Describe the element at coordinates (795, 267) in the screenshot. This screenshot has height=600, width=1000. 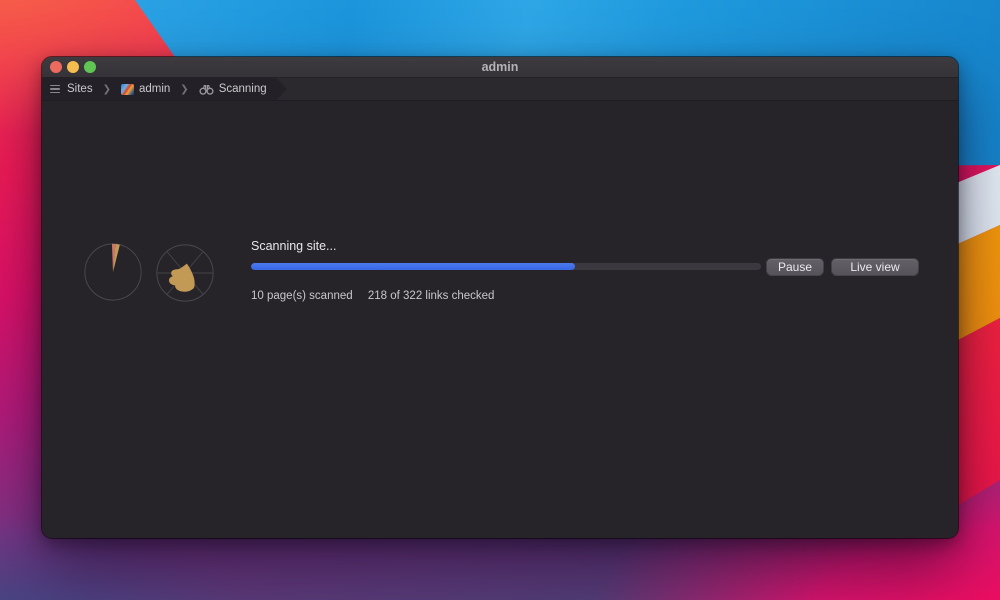
I see `pause-button: Pause` at that location.